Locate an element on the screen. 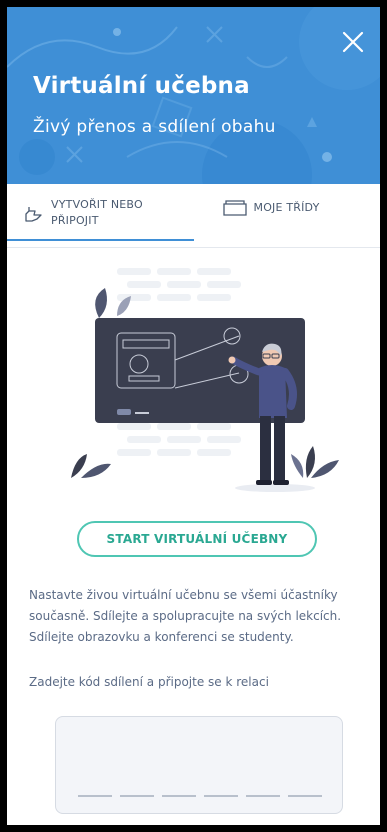 The height and width of the screenshot is (832, 387). start-virtual-classroom-button: START VIRTUÁLNÍ UČEBNY is located at coordinates (197, 539).